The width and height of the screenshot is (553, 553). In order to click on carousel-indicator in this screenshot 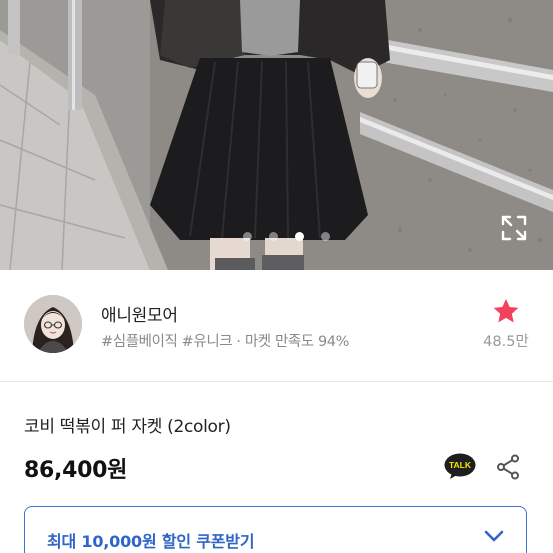, I will do `click(276, 236)`.